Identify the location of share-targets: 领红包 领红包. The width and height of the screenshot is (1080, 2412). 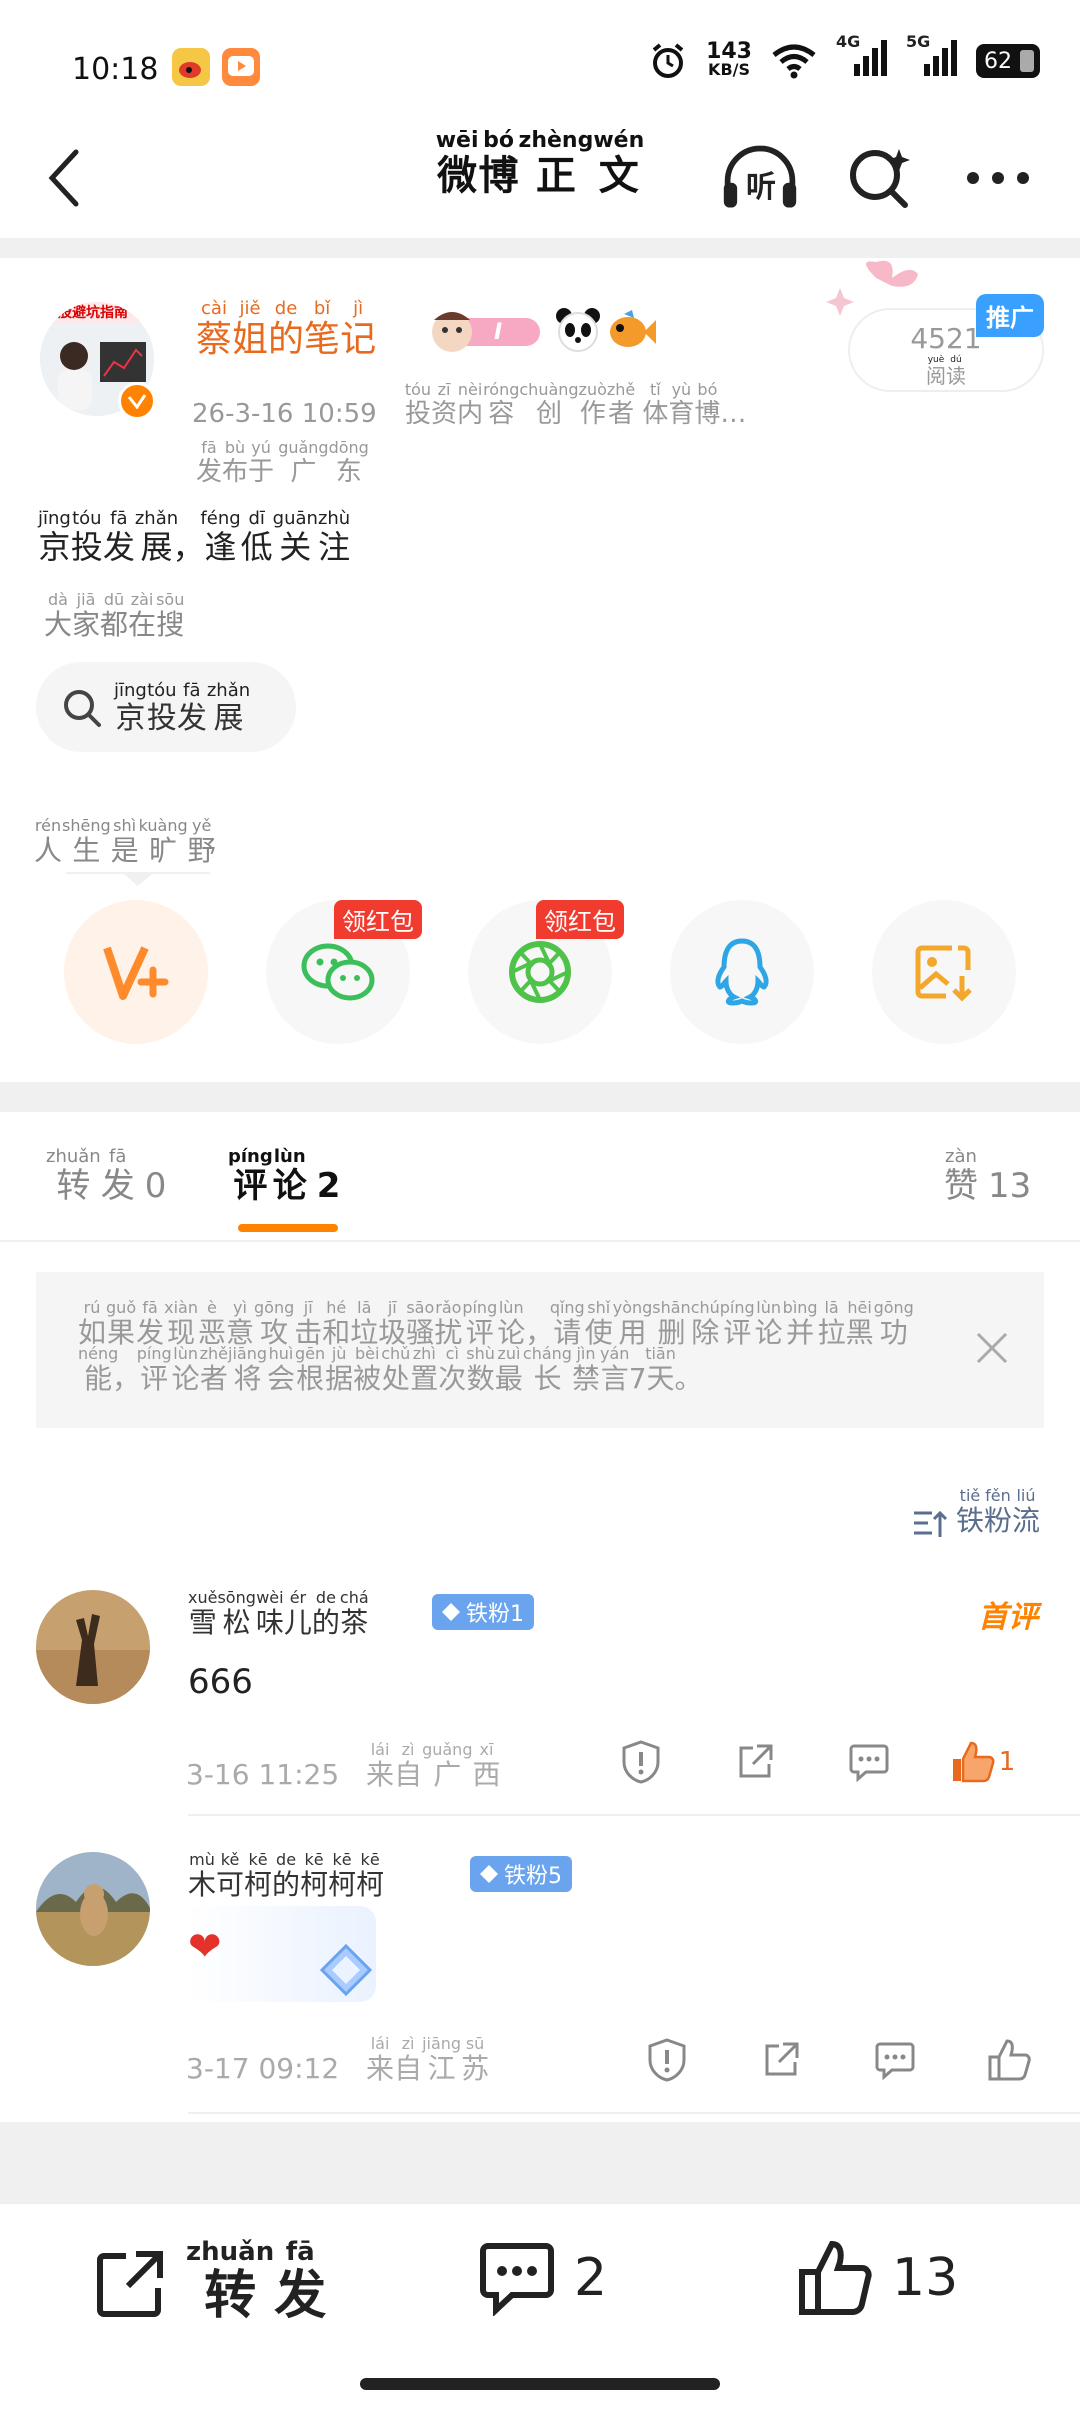
(540, 975).